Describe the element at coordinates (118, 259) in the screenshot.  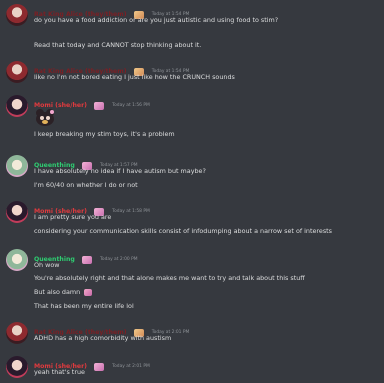
I see `timestamp: Today at 2:00 PM` at that location.